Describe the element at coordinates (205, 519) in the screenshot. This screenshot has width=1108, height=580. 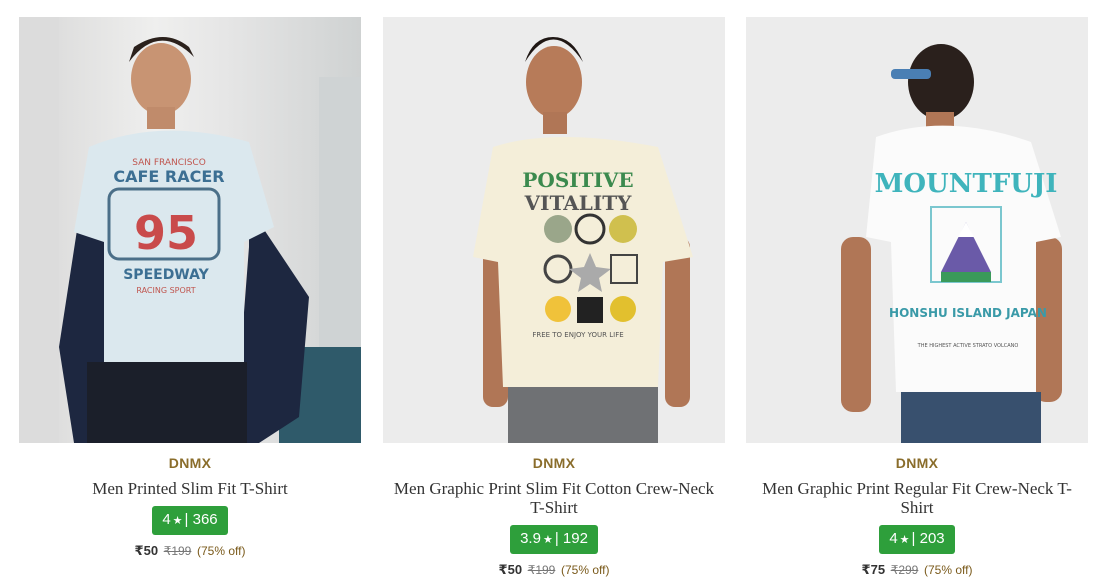
I see `rating-count: 366` at that location.